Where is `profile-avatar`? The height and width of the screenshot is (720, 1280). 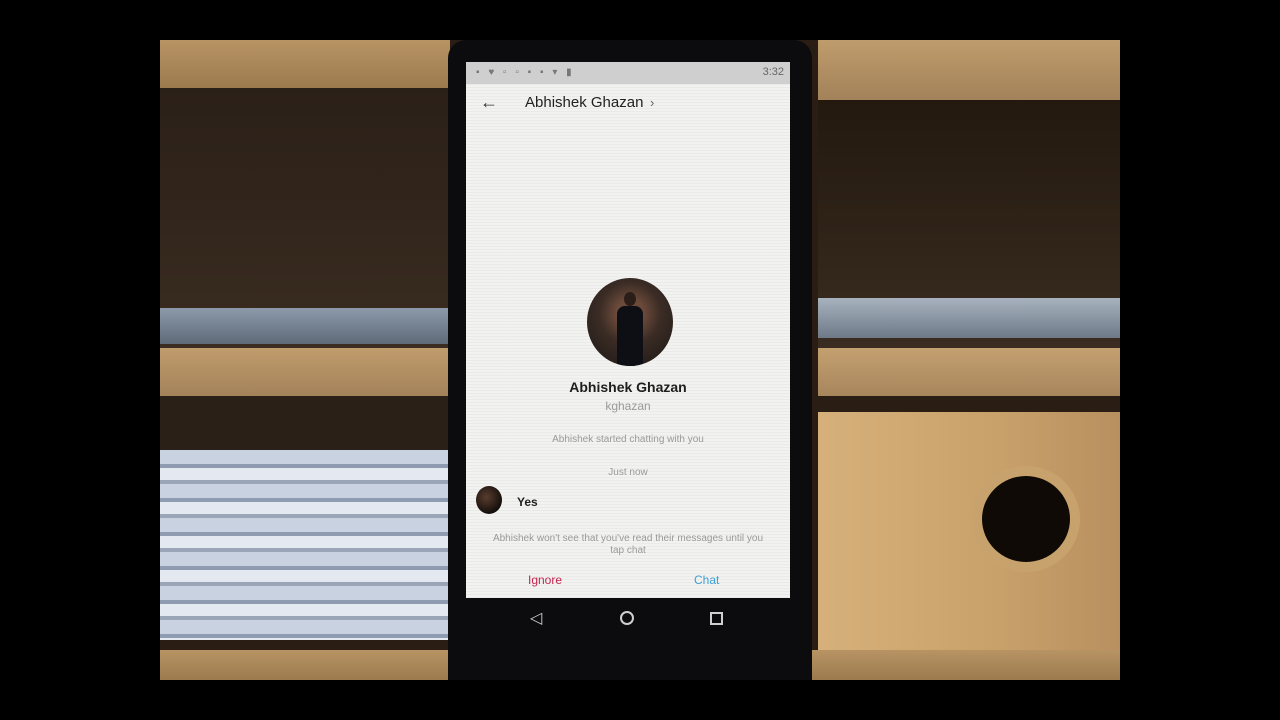 profile-avatar is located at coordinates (630, 322).